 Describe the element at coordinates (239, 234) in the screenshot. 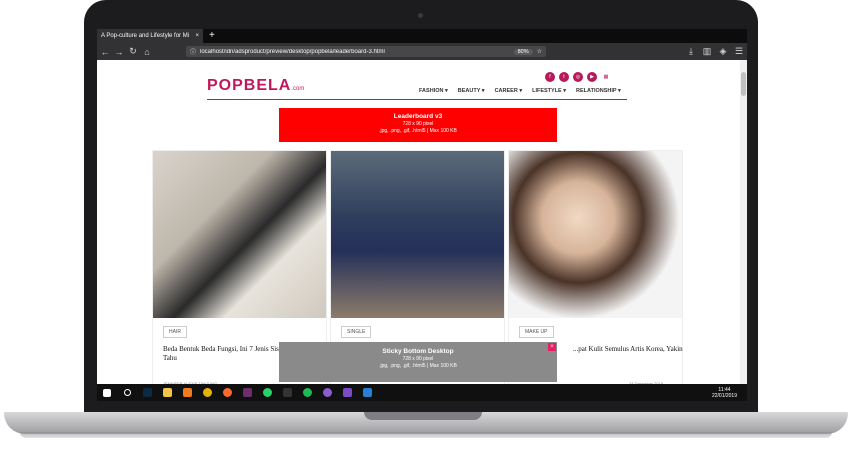

I see `article-image-brush` at that location.